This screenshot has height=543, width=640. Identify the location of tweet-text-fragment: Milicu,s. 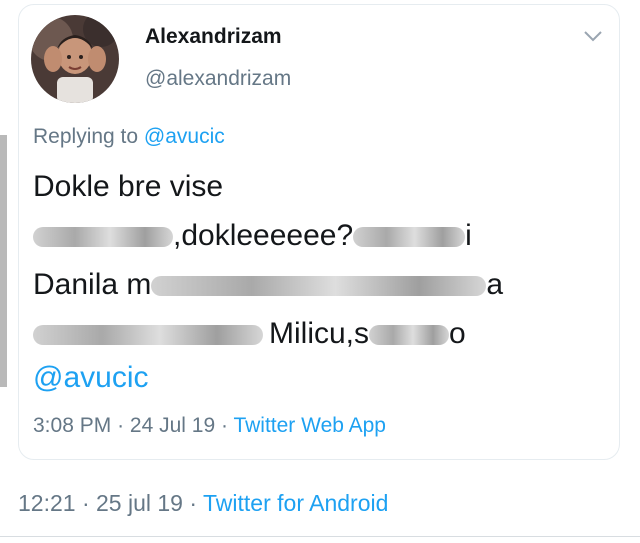
(319, 333).